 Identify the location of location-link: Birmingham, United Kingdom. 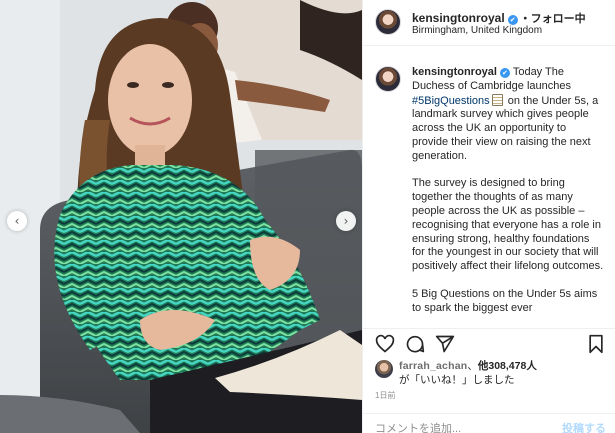
(477, 30).